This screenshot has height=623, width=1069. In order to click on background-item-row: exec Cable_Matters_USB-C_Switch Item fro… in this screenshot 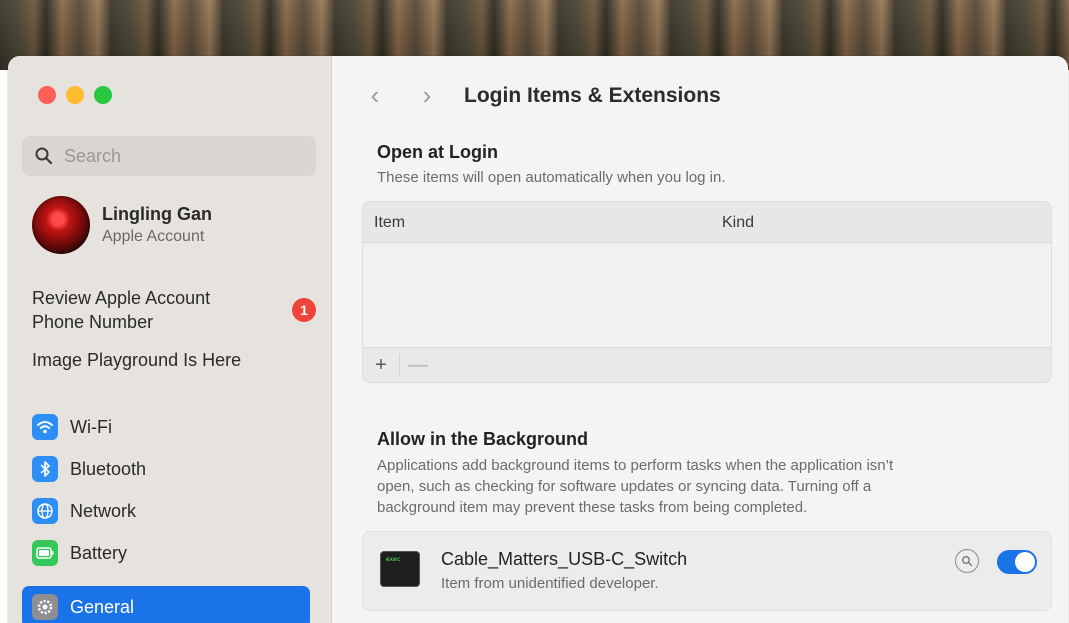, I will do `click(707, 571)`.